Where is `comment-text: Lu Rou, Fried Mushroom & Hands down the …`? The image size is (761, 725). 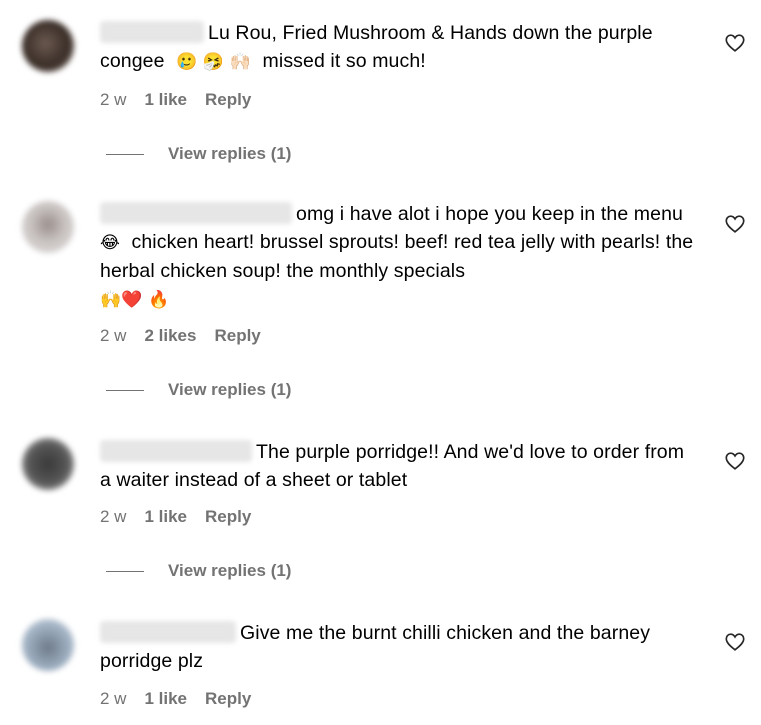
comment-text: Lu Rou, Fried Mushroom & Hands down the … is located at coordinates (400, 47).